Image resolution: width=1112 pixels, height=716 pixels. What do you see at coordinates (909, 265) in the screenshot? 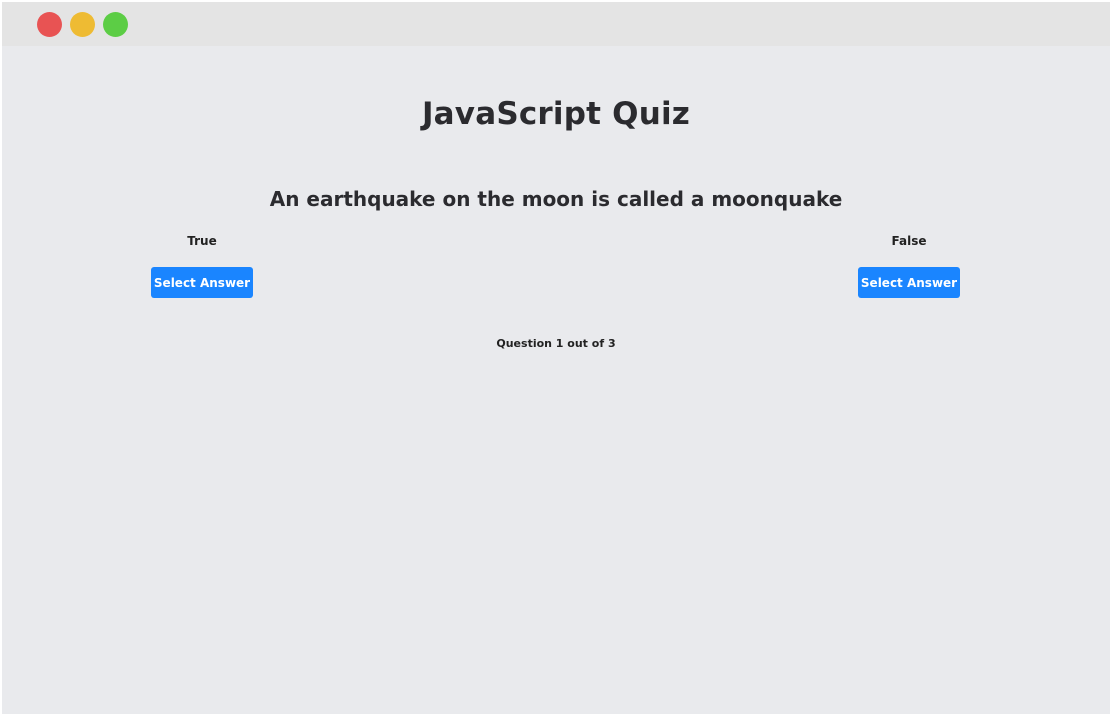
I see `answer-option-false: False Select Answer` at bounding box center [909, 265].